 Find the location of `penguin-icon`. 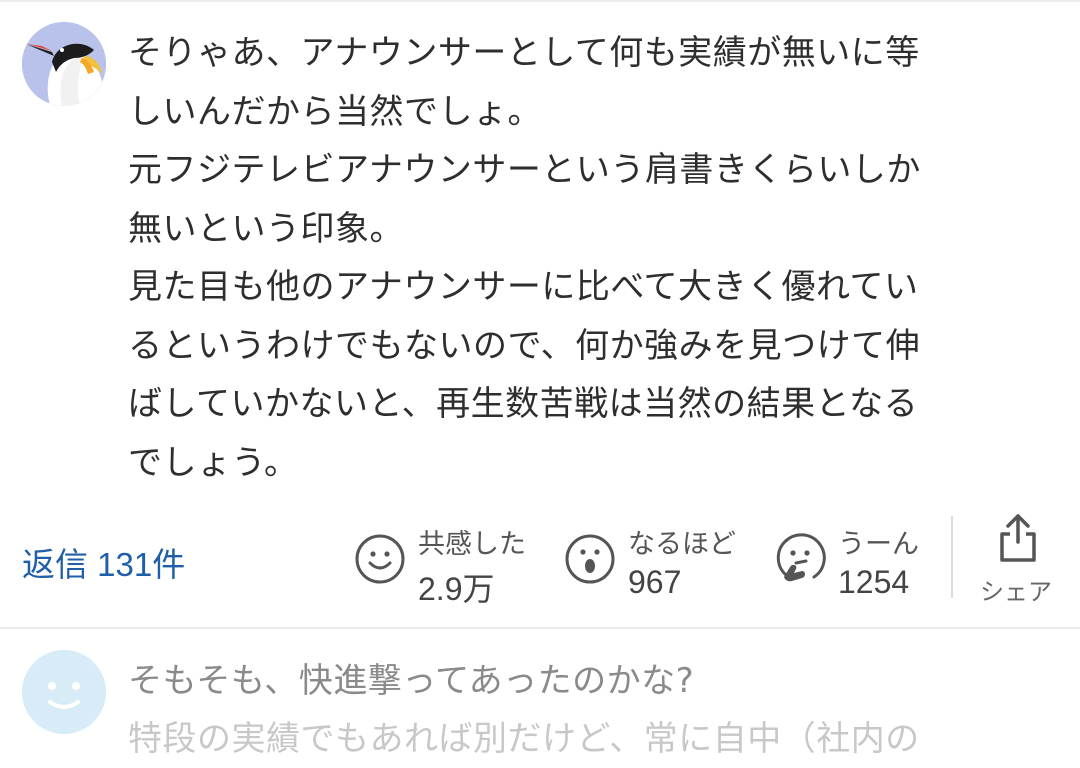

penguin-icon is located at coordinates (64, 64).